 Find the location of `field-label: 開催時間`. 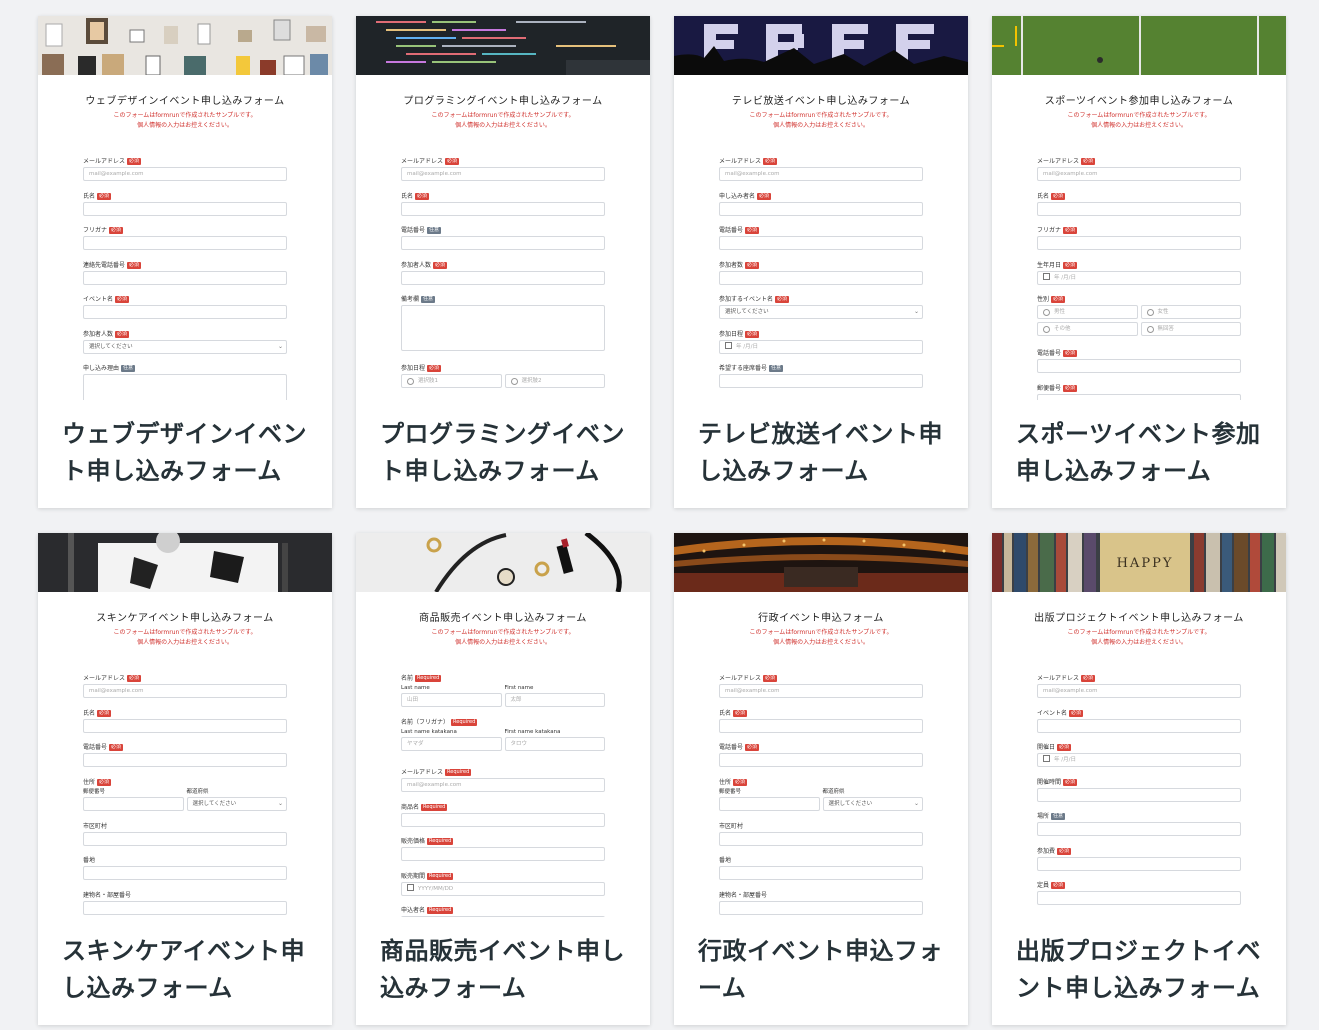

field-label: 開催時間 is located at coordinates (1049, 782).